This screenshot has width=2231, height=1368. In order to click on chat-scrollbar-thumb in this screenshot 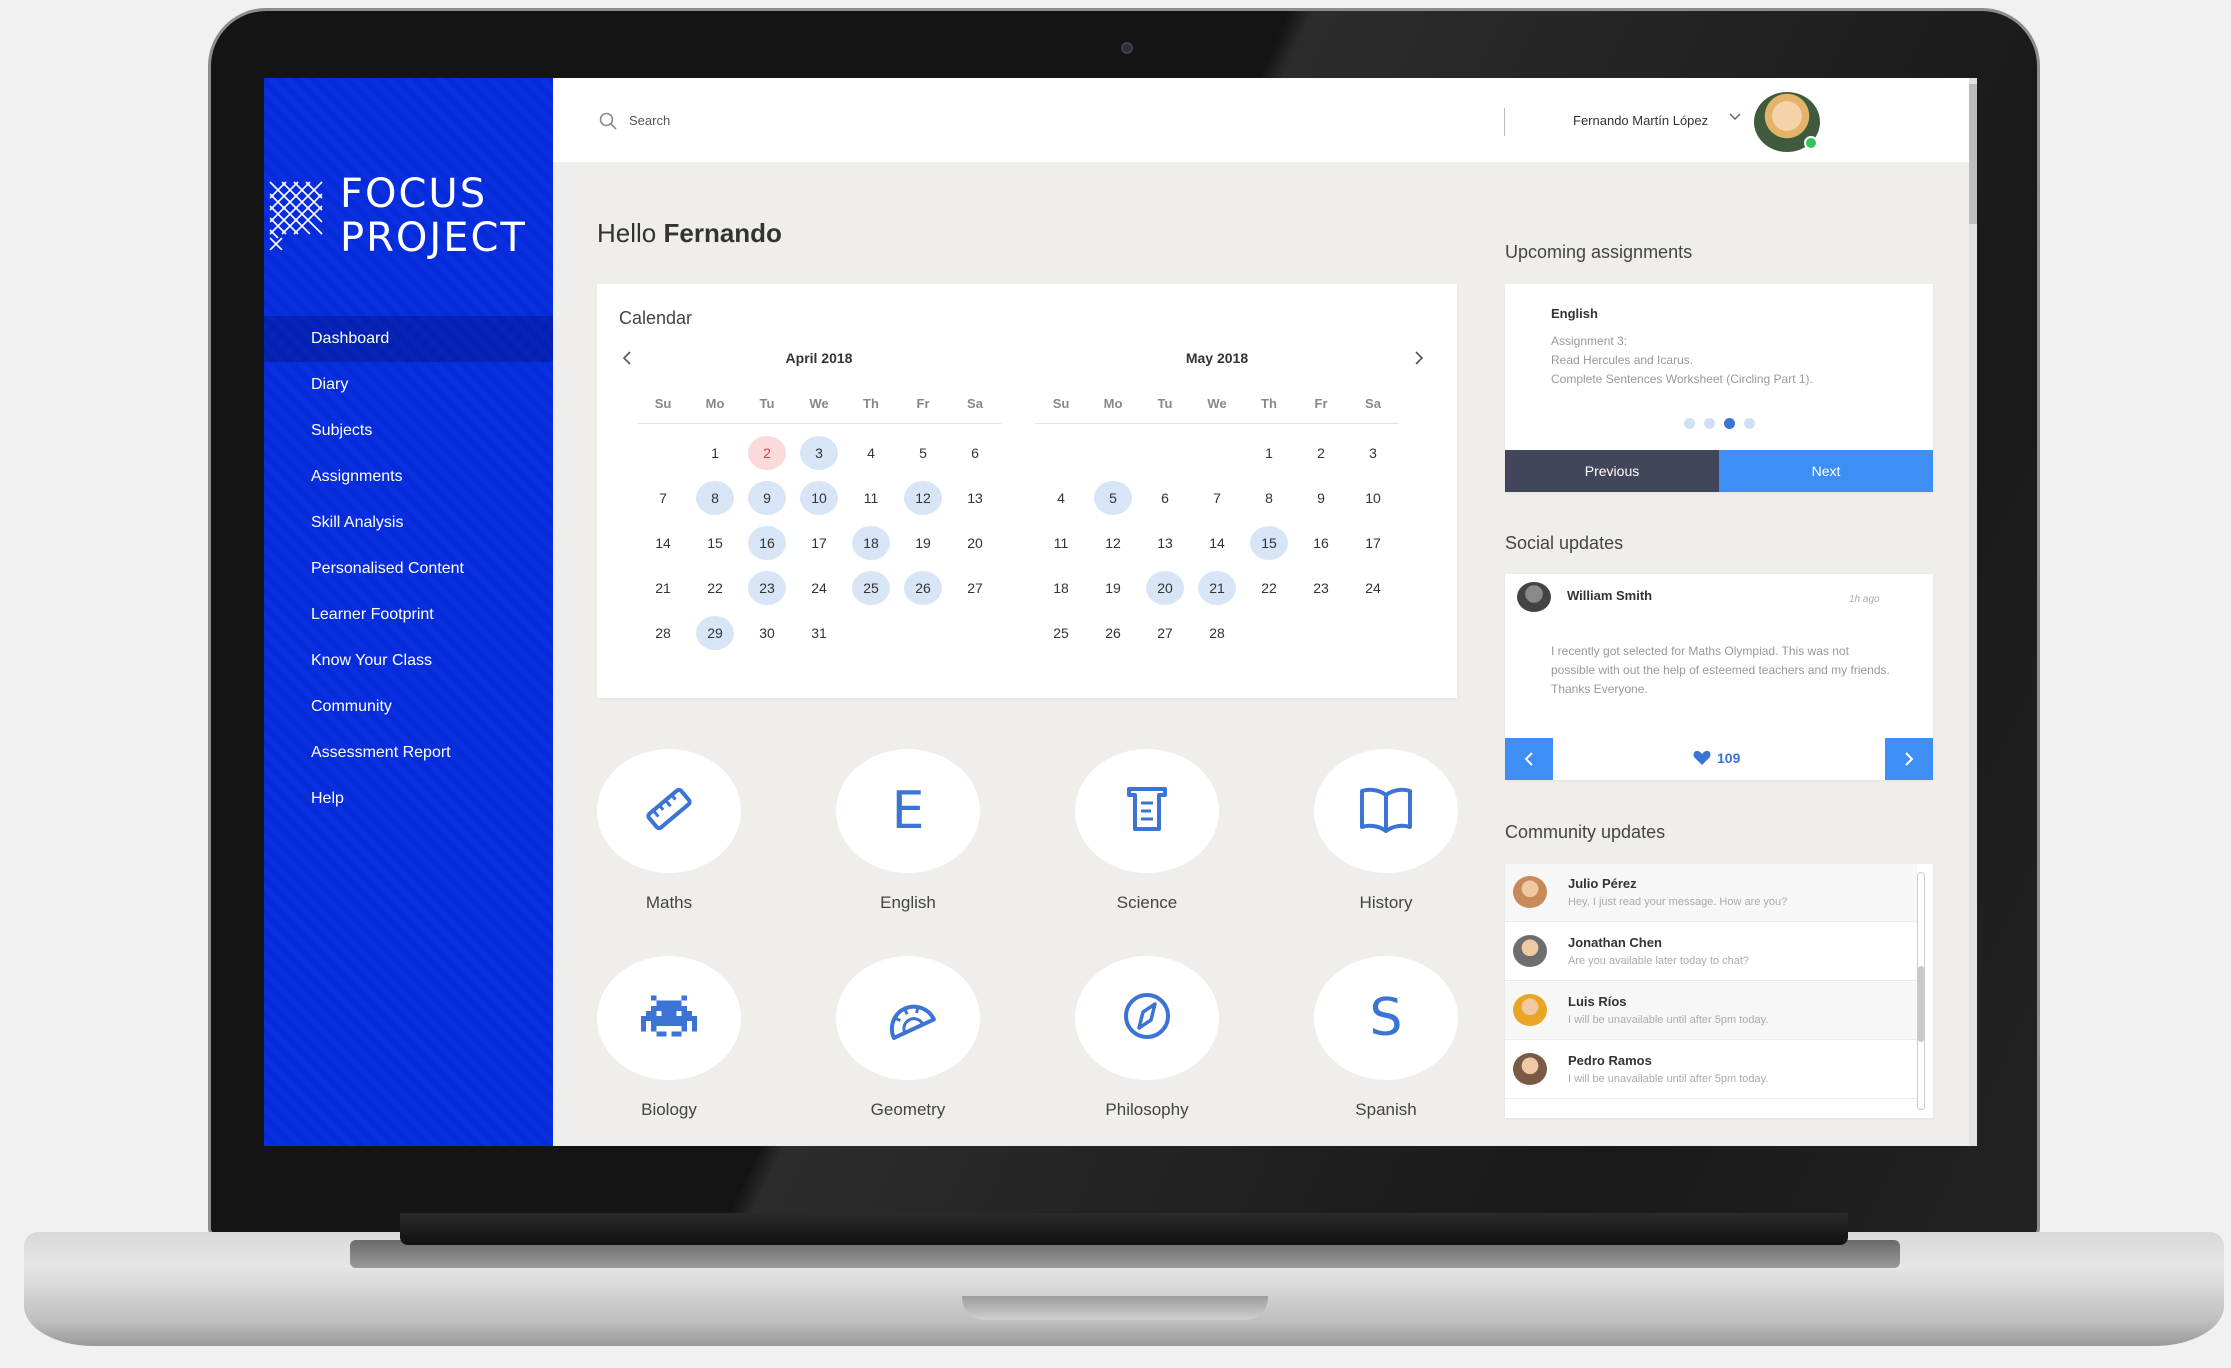, I will do `click(1921, 1004)`.